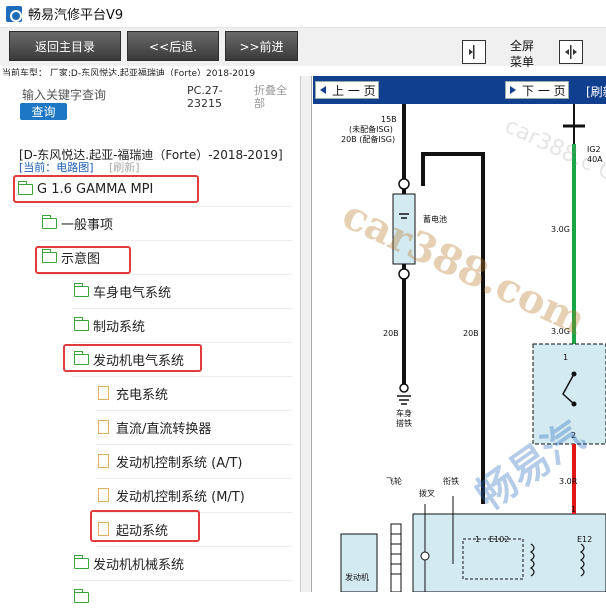 Image resolution: width=606 pixels, height=608 pixels. I want to click on pc-code: PC.27-23215, so click(205, 97).